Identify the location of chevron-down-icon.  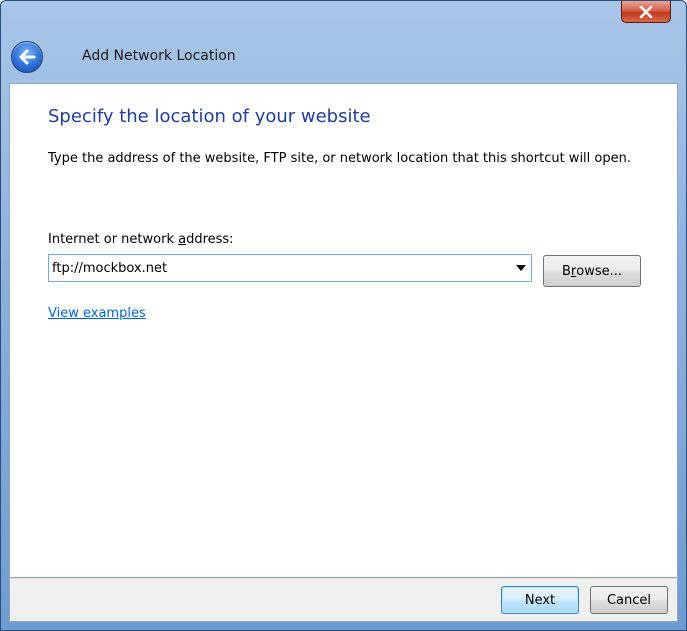
(521, 268).